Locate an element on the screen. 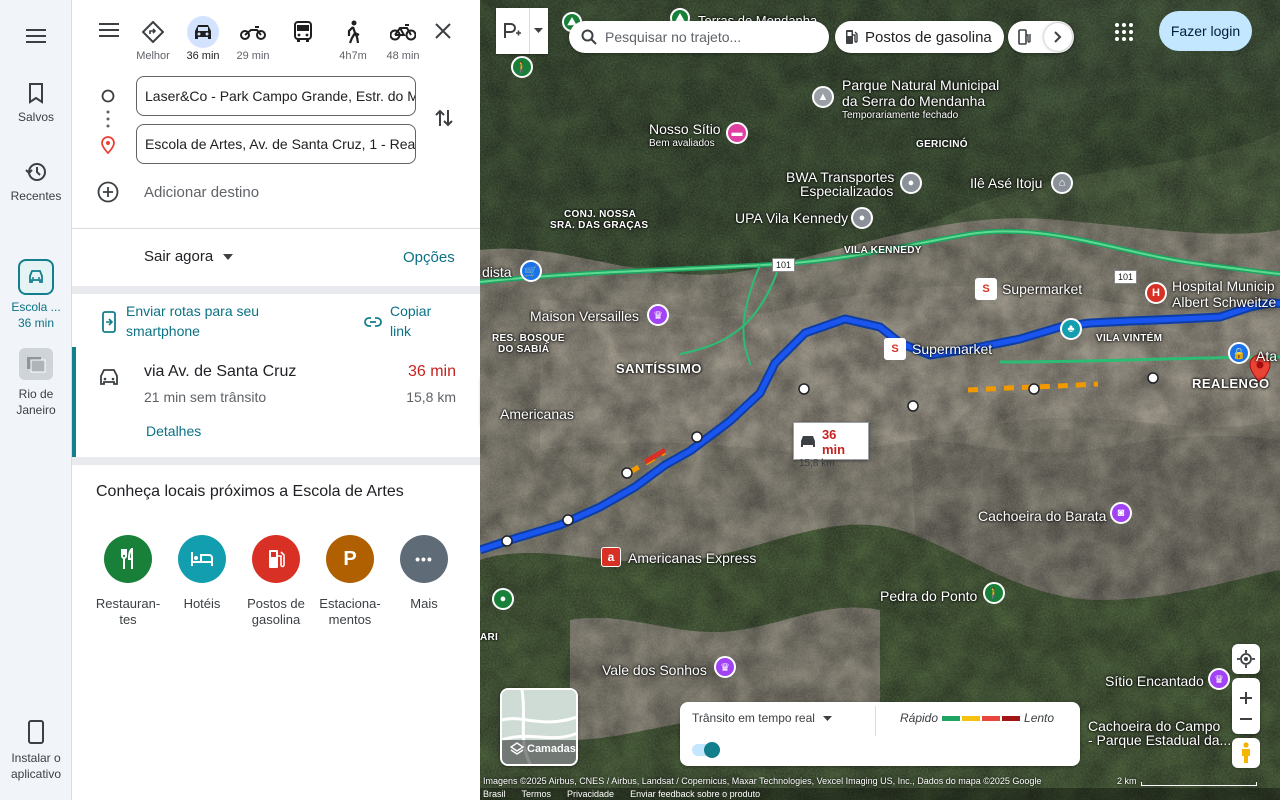  mode-bike: 48 min is located at coordinates (403, 39).